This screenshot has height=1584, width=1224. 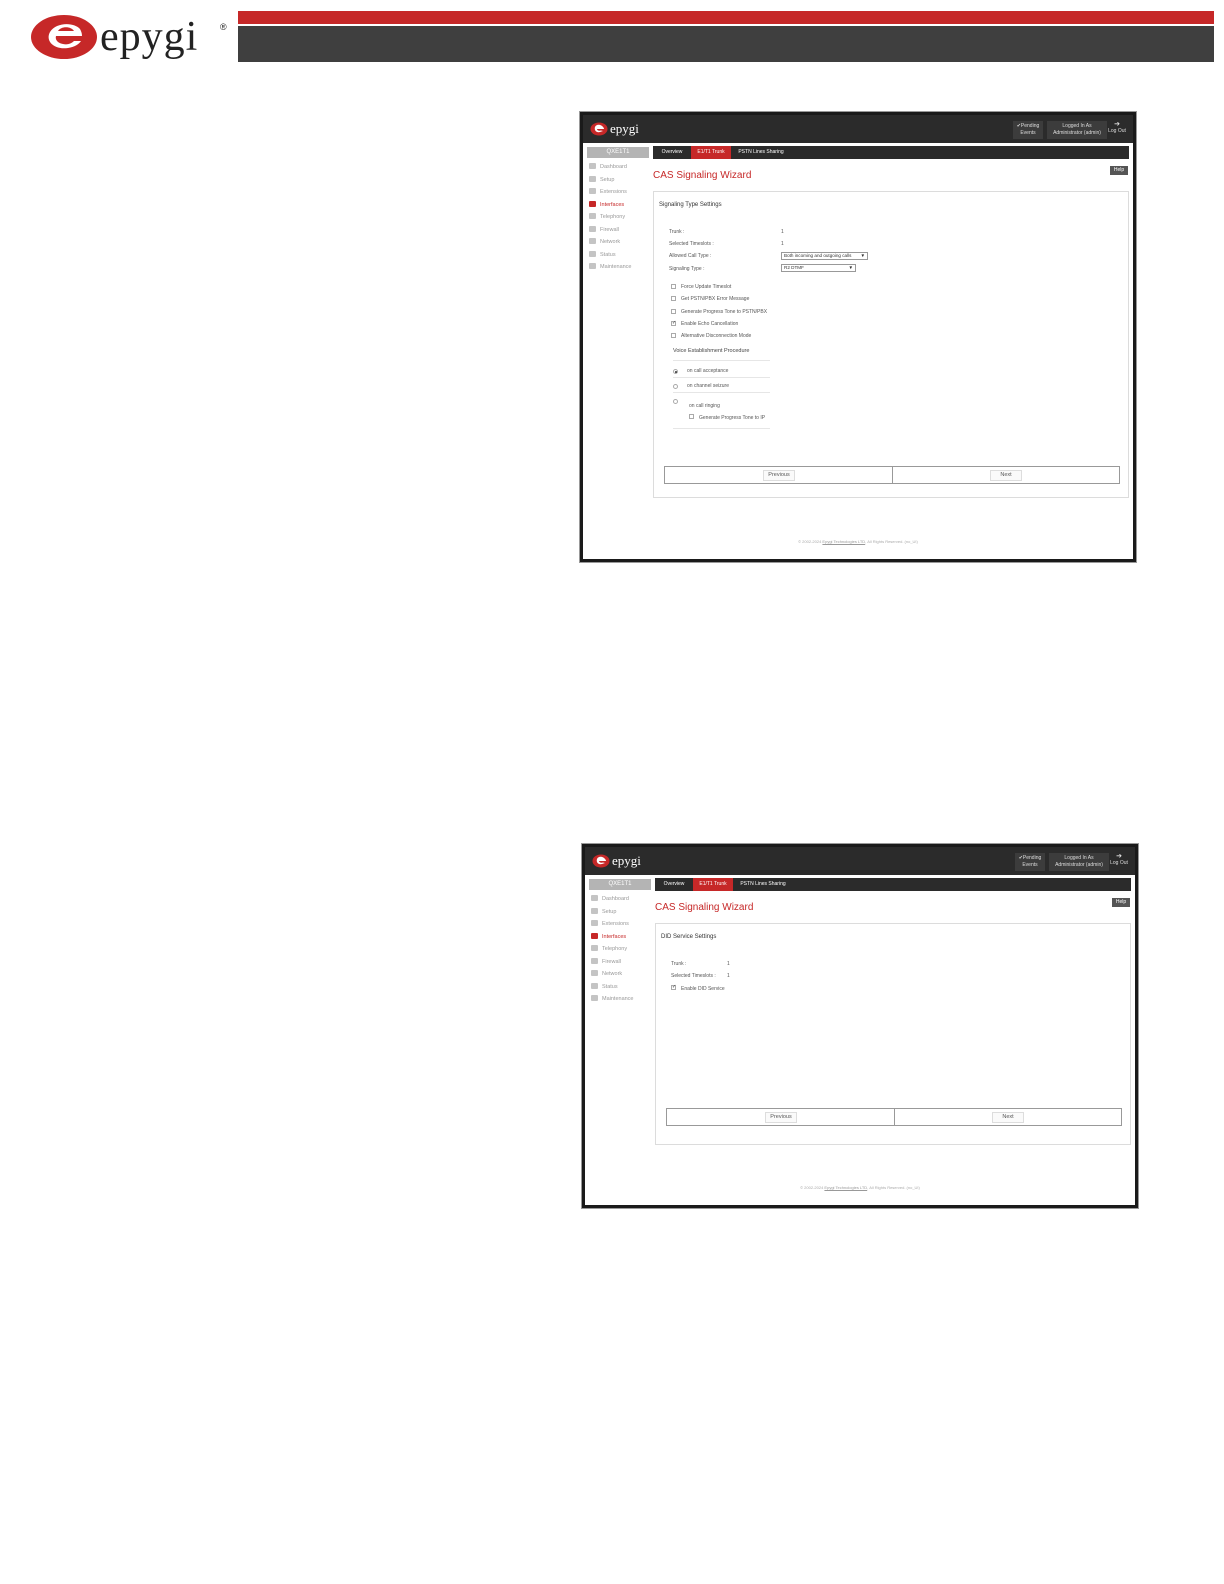 I want to click on sidebar-item-label: Network, so click(x=612, y=974).